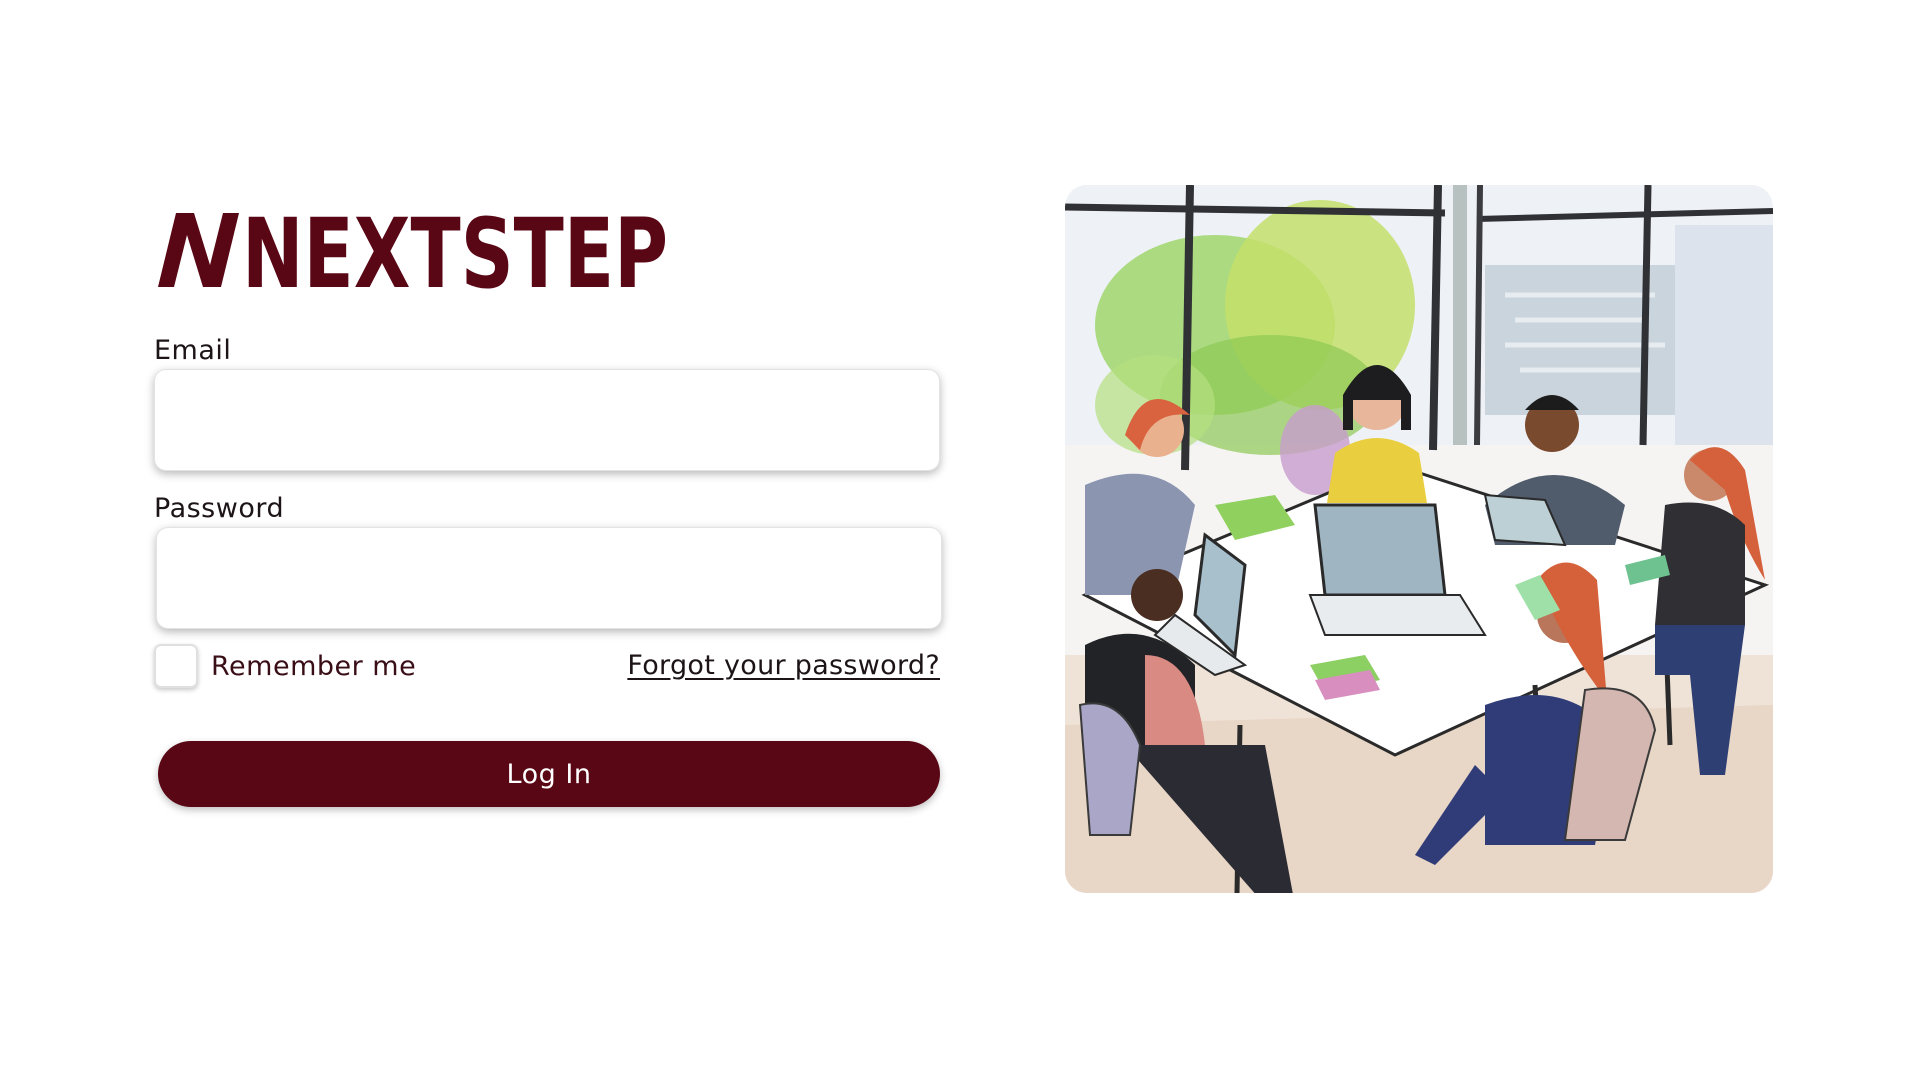 The image size is (1920, 1080). Describe the element at coordinates (314, 666) in the screenshot. I see `remember-me-label: Remember me` at that location.